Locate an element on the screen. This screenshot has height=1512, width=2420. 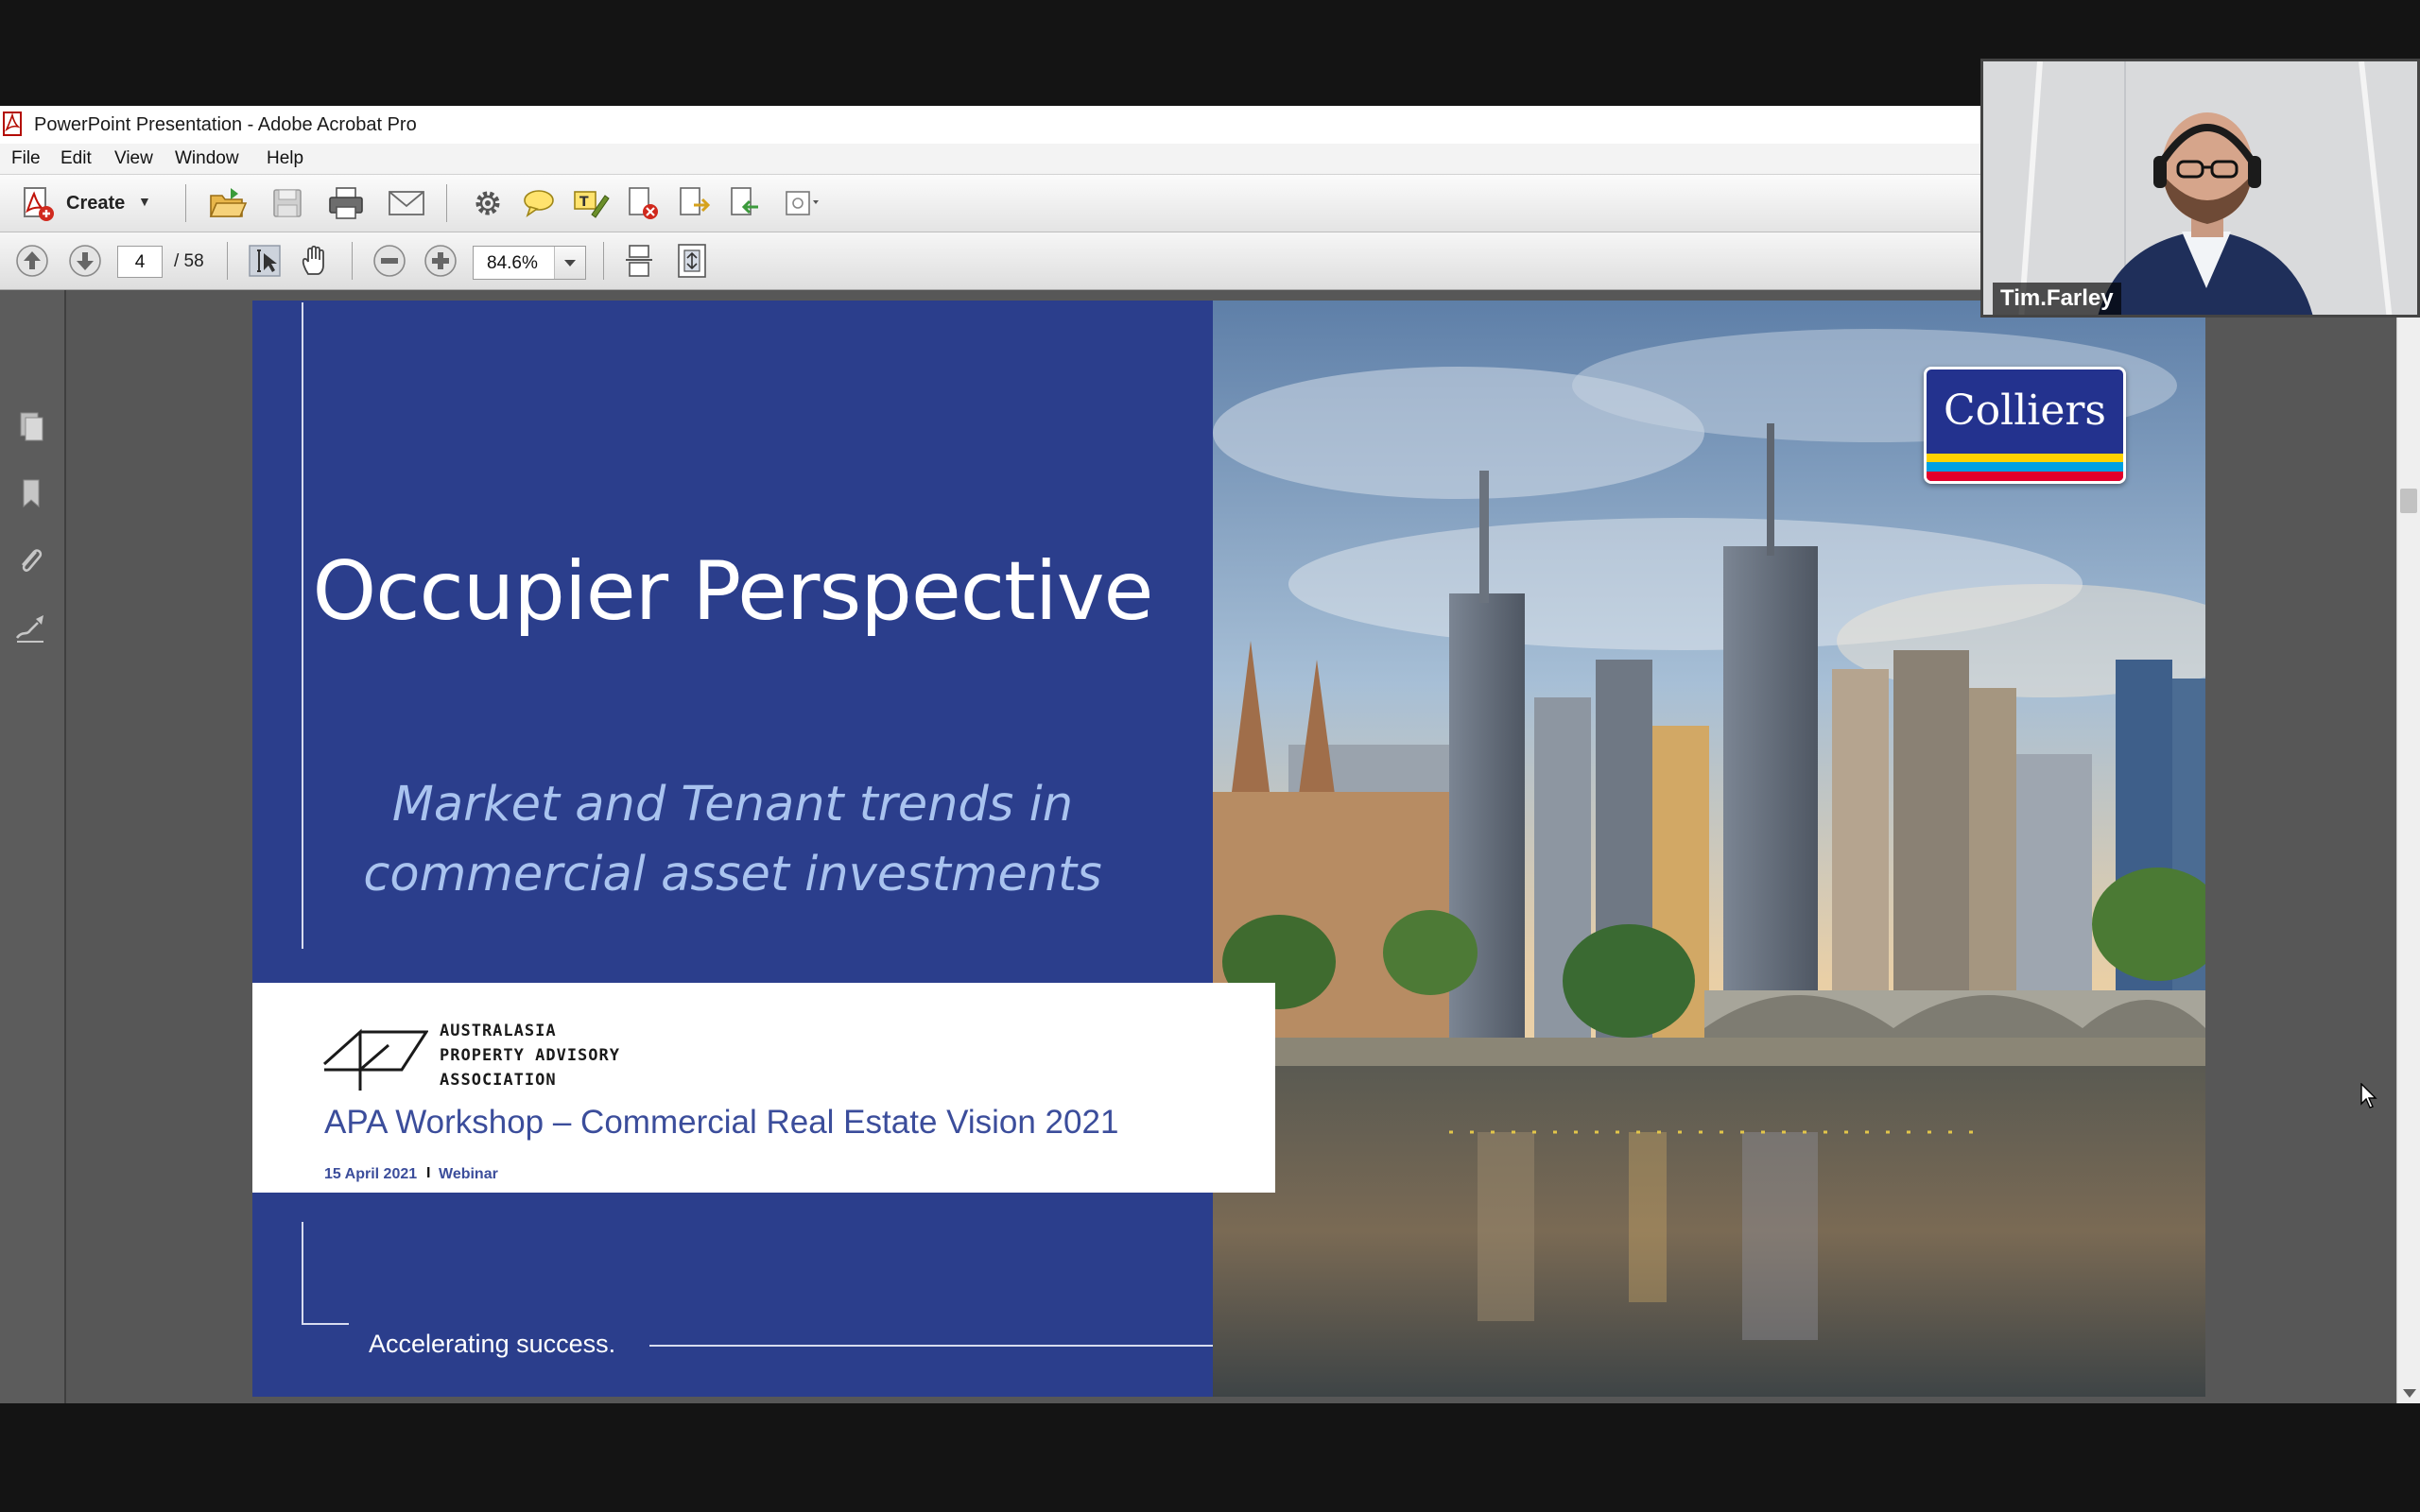
event-date: 15 April 2021 is located at coordinates (371, 1174).